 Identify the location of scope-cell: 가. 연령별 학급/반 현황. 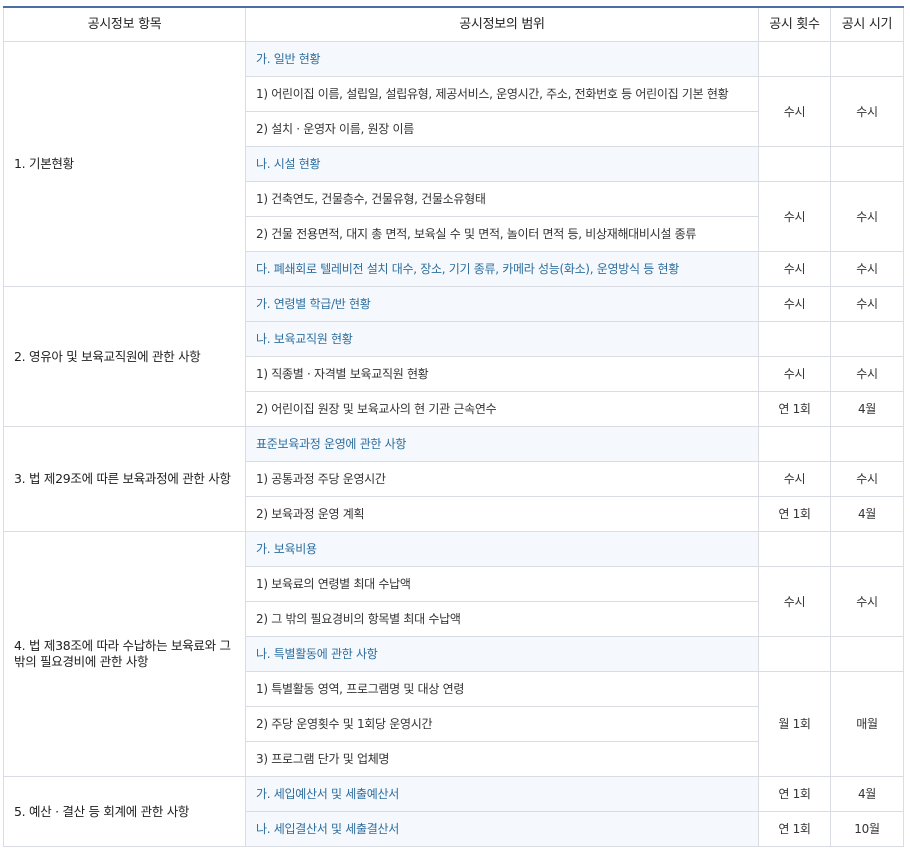
(502, 304).